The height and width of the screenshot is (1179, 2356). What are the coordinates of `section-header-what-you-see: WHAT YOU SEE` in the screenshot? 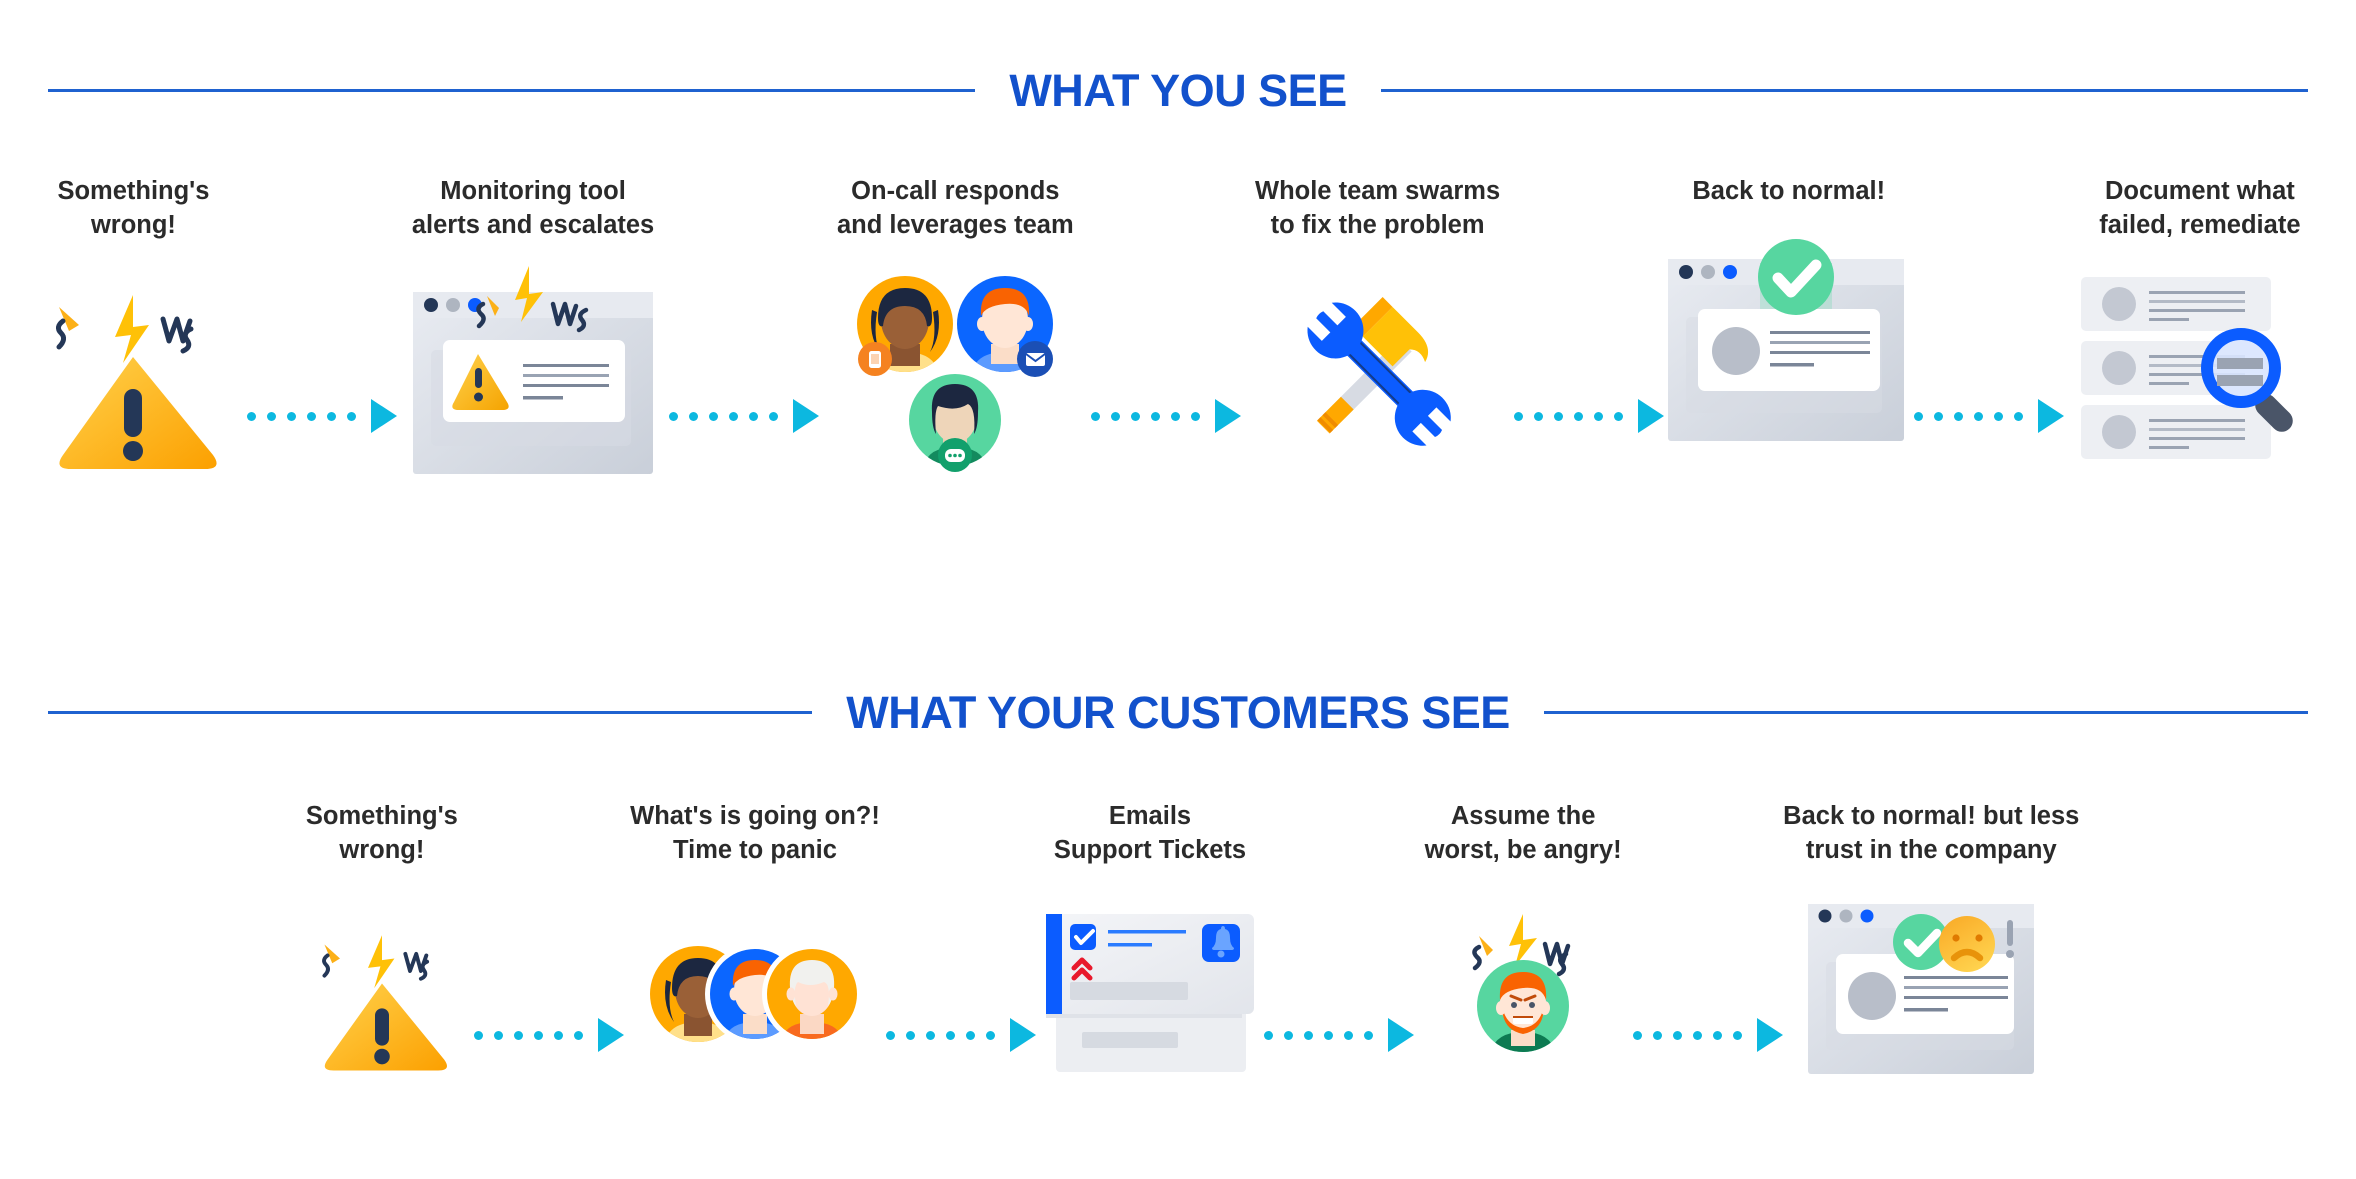 It's located at (1178, 90).